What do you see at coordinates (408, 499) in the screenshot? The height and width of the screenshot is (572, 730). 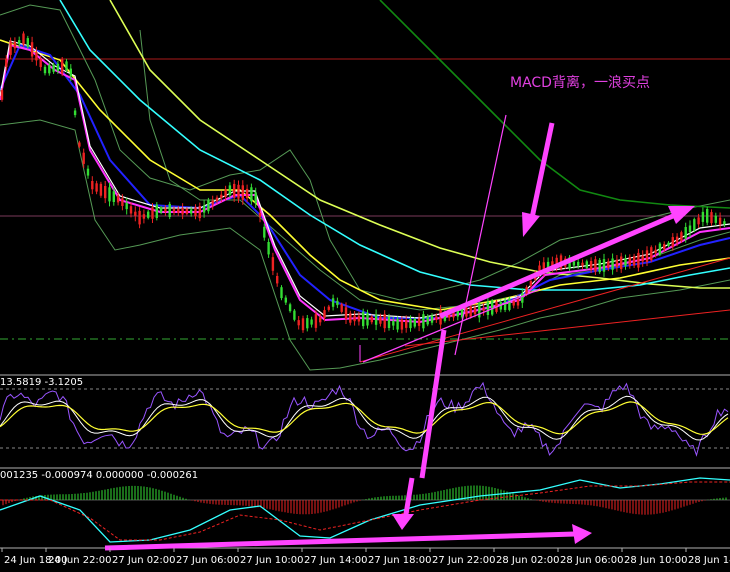 I see `macd-arrow-shaft` at bounding box center [408, 499].